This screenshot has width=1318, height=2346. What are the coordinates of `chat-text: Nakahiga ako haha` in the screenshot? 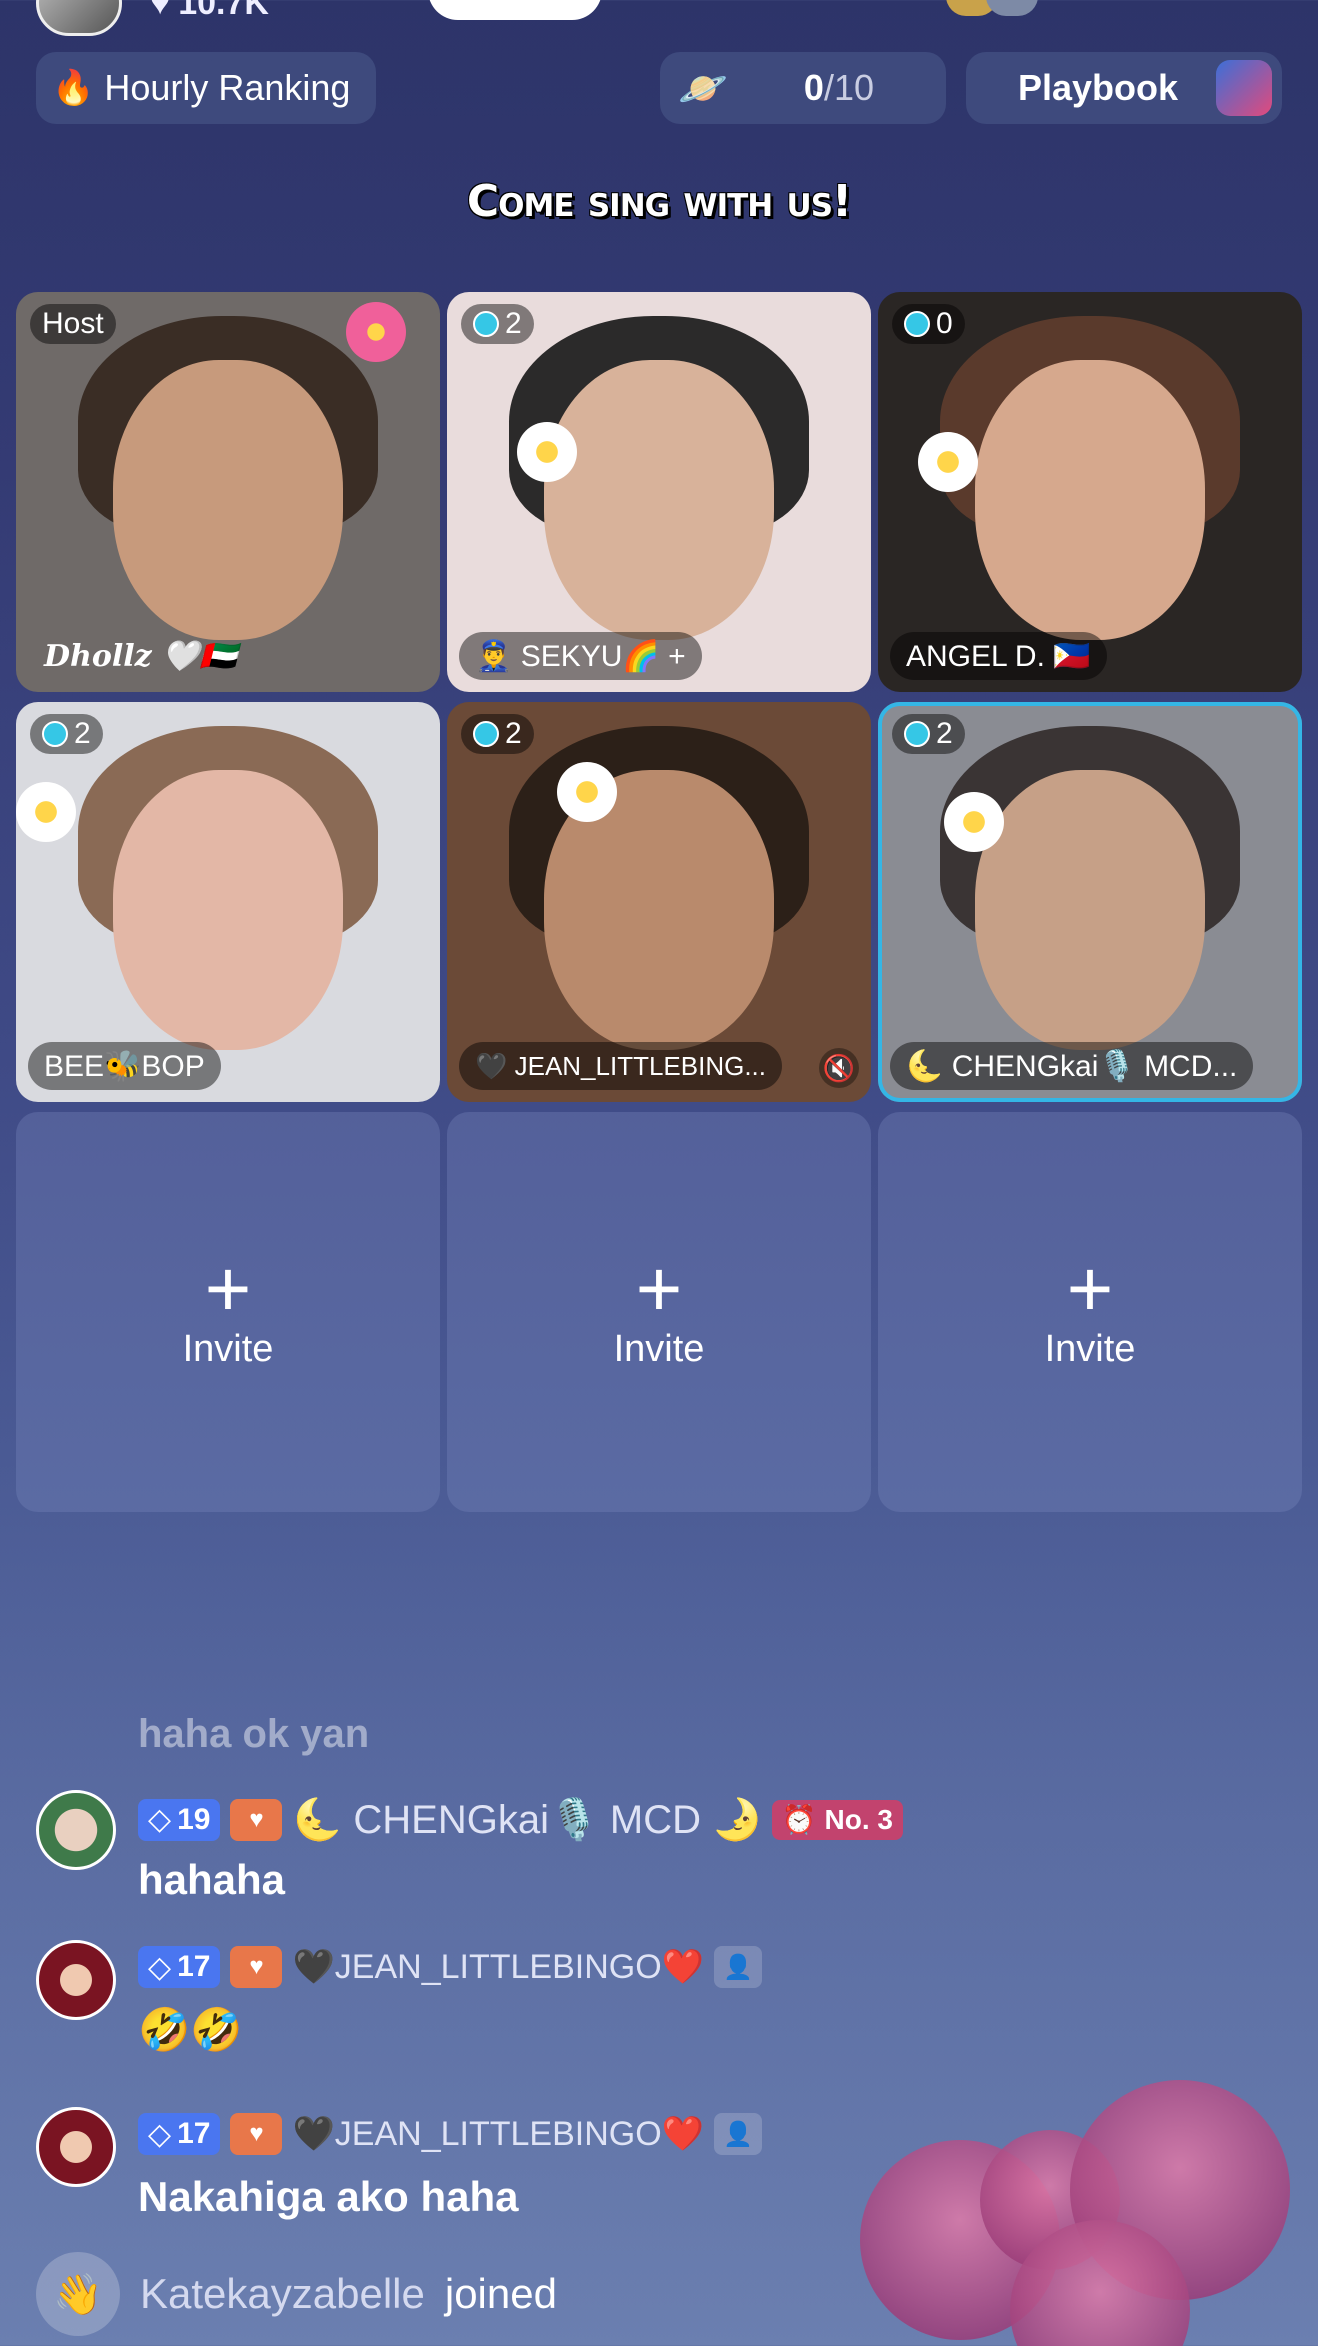 It's located at (328, 2196).